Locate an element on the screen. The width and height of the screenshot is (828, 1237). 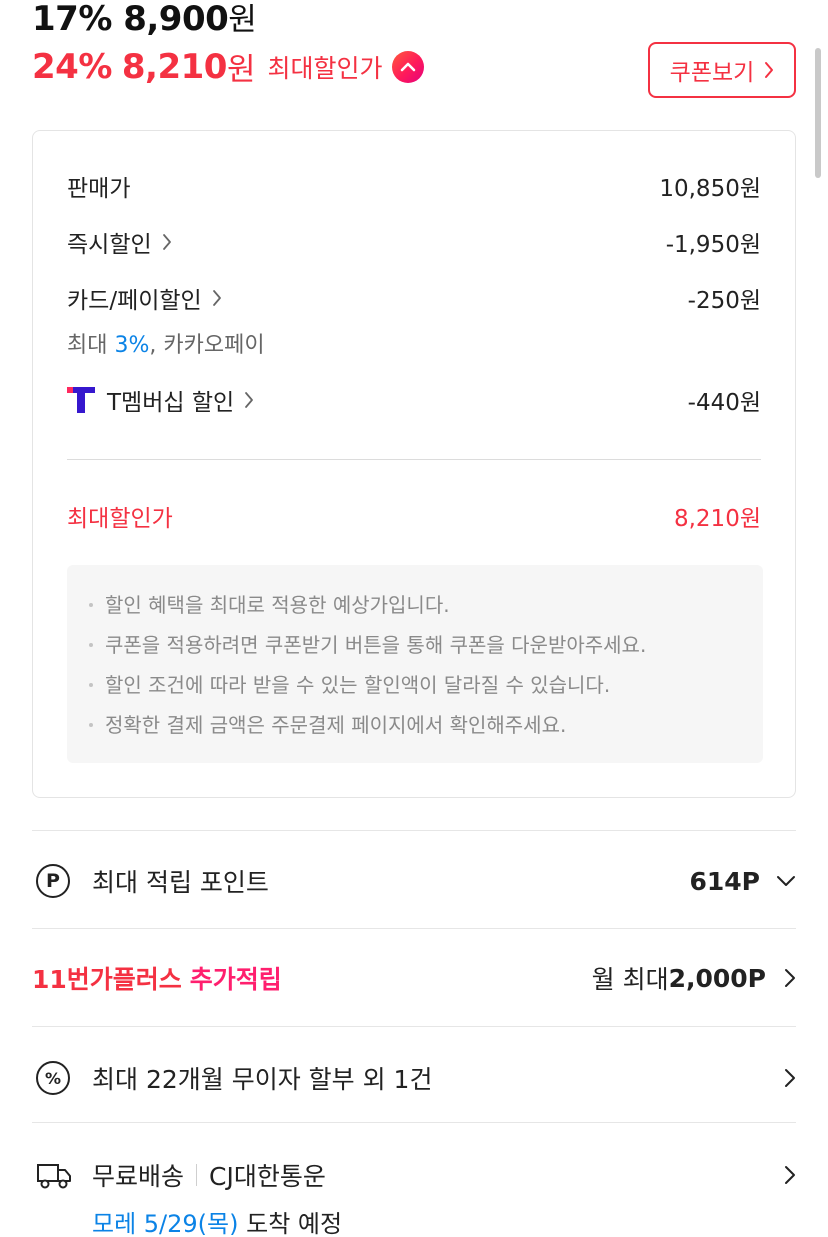
note-text: 할인 조건에 따라 받을 수 있는 할인액이 달라질 수 있습니다. is located at coordinates (358, 685).